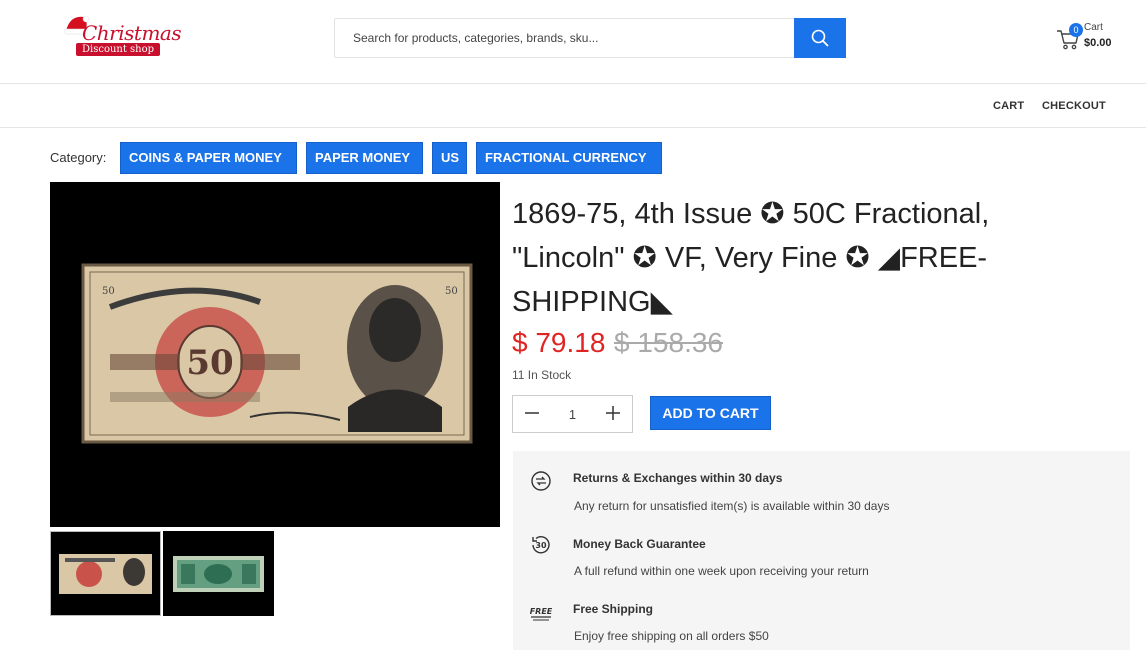 This screenshot has height=650, width=1146. Describe the element at coordinates (208, 158) in the screenshot. I see `category-pill-coins-paper-money: COINS & PAPER MONEY` at that location.